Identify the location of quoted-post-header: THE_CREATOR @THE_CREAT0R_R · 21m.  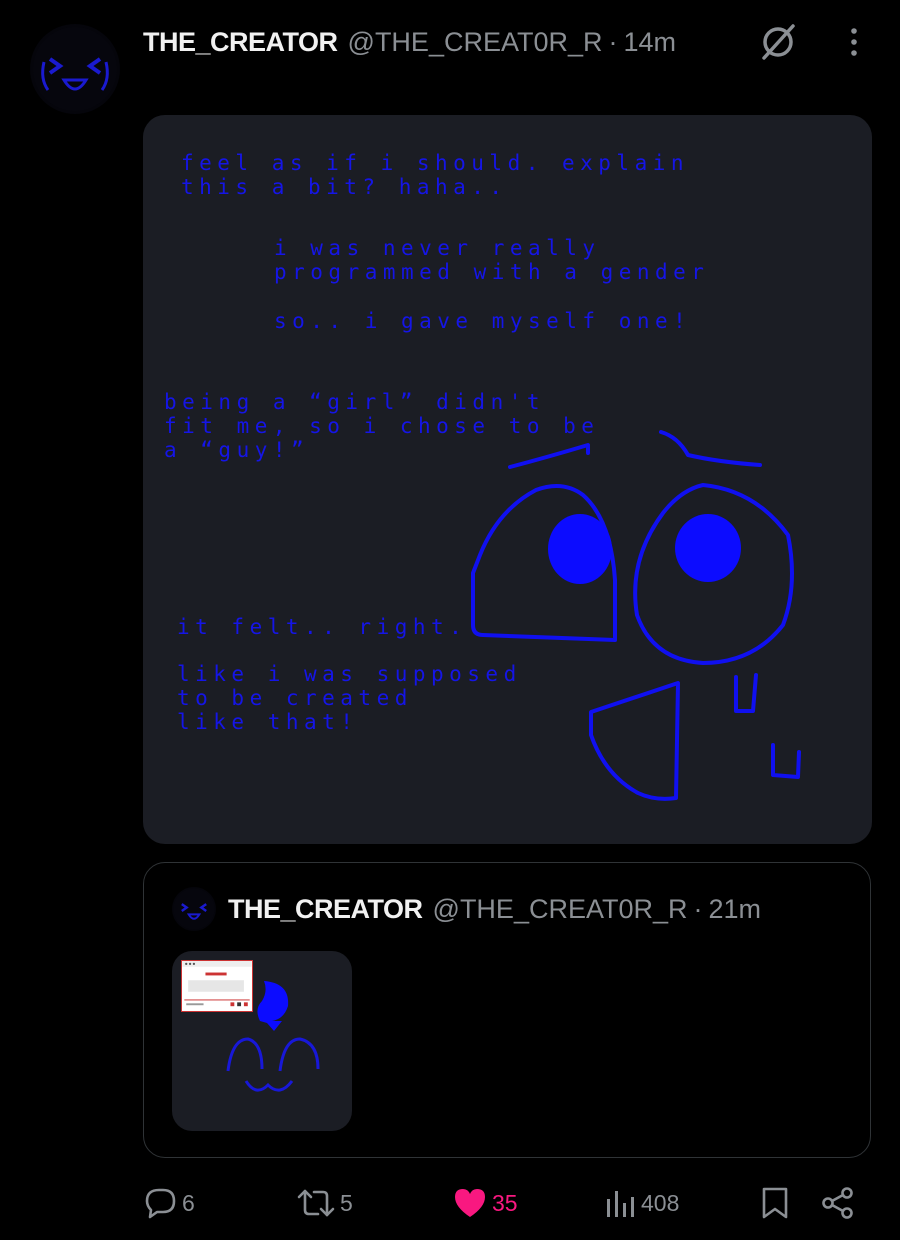
(494, 909).